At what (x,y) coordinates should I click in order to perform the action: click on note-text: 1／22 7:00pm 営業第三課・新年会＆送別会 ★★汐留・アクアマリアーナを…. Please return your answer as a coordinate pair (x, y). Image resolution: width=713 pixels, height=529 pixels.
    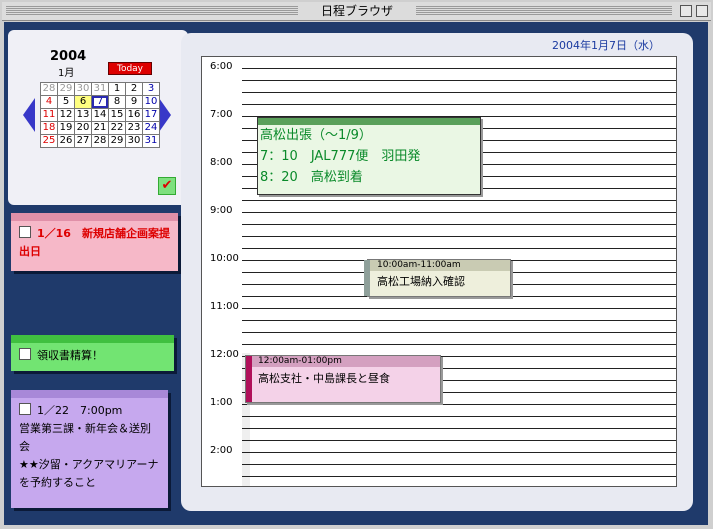
    Looking at the image, I should click on (89, 446).